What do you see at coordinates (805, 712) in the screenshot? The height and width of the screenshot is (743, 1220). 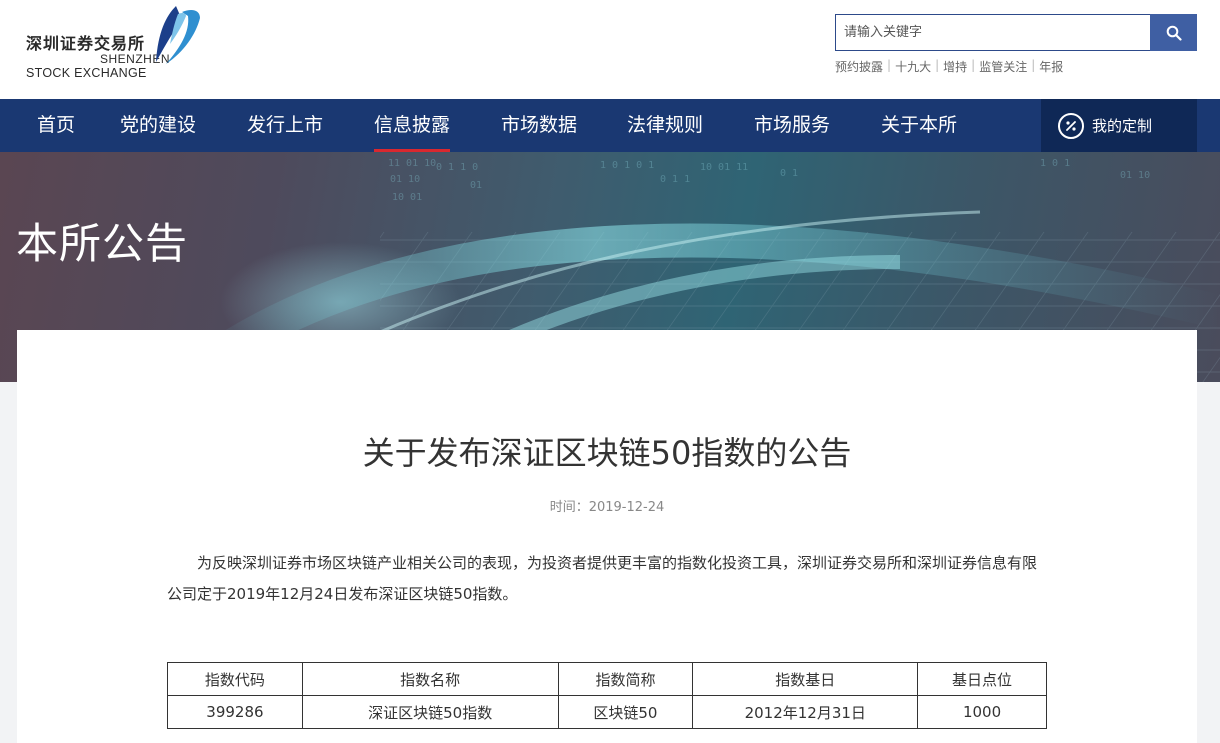 I see `table-cell: 2012年12月31日` at bounding box center [805, 712].